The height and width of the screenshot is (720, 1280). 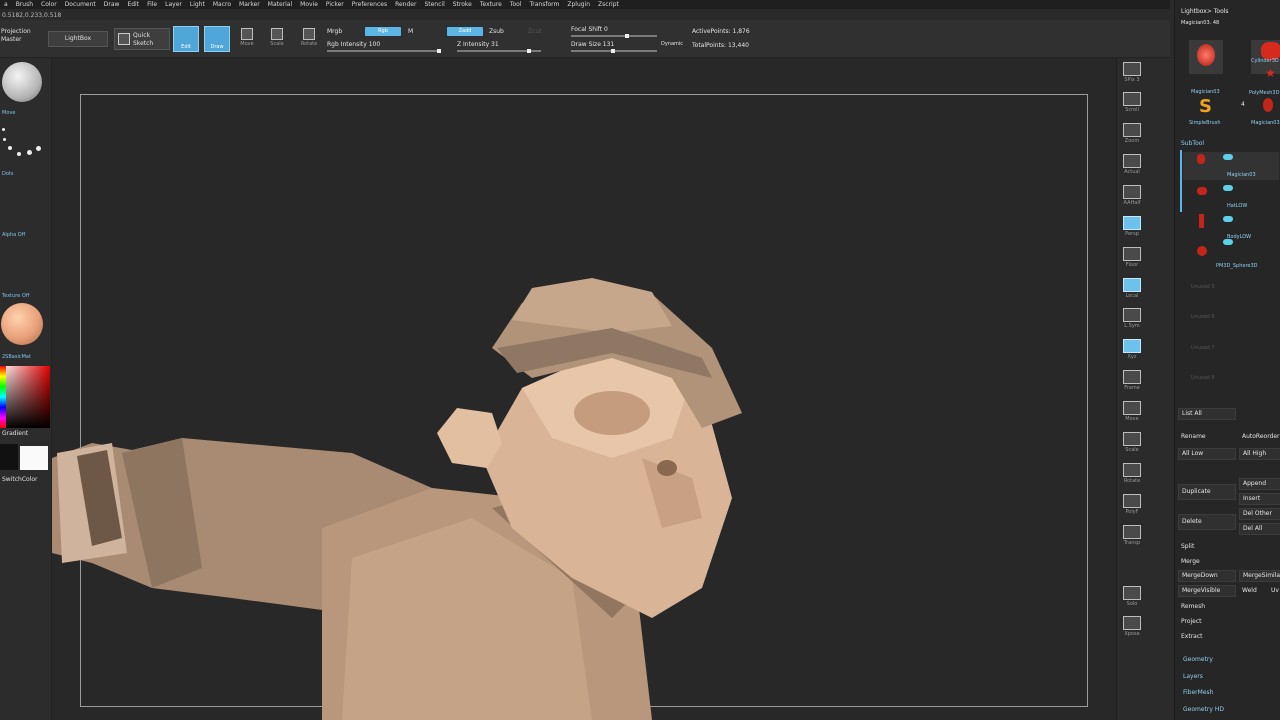 What do you see at coordinates (22, 144) in the screenshot?
I see `stroke-thumbnail` at bounding box center [22, 144].